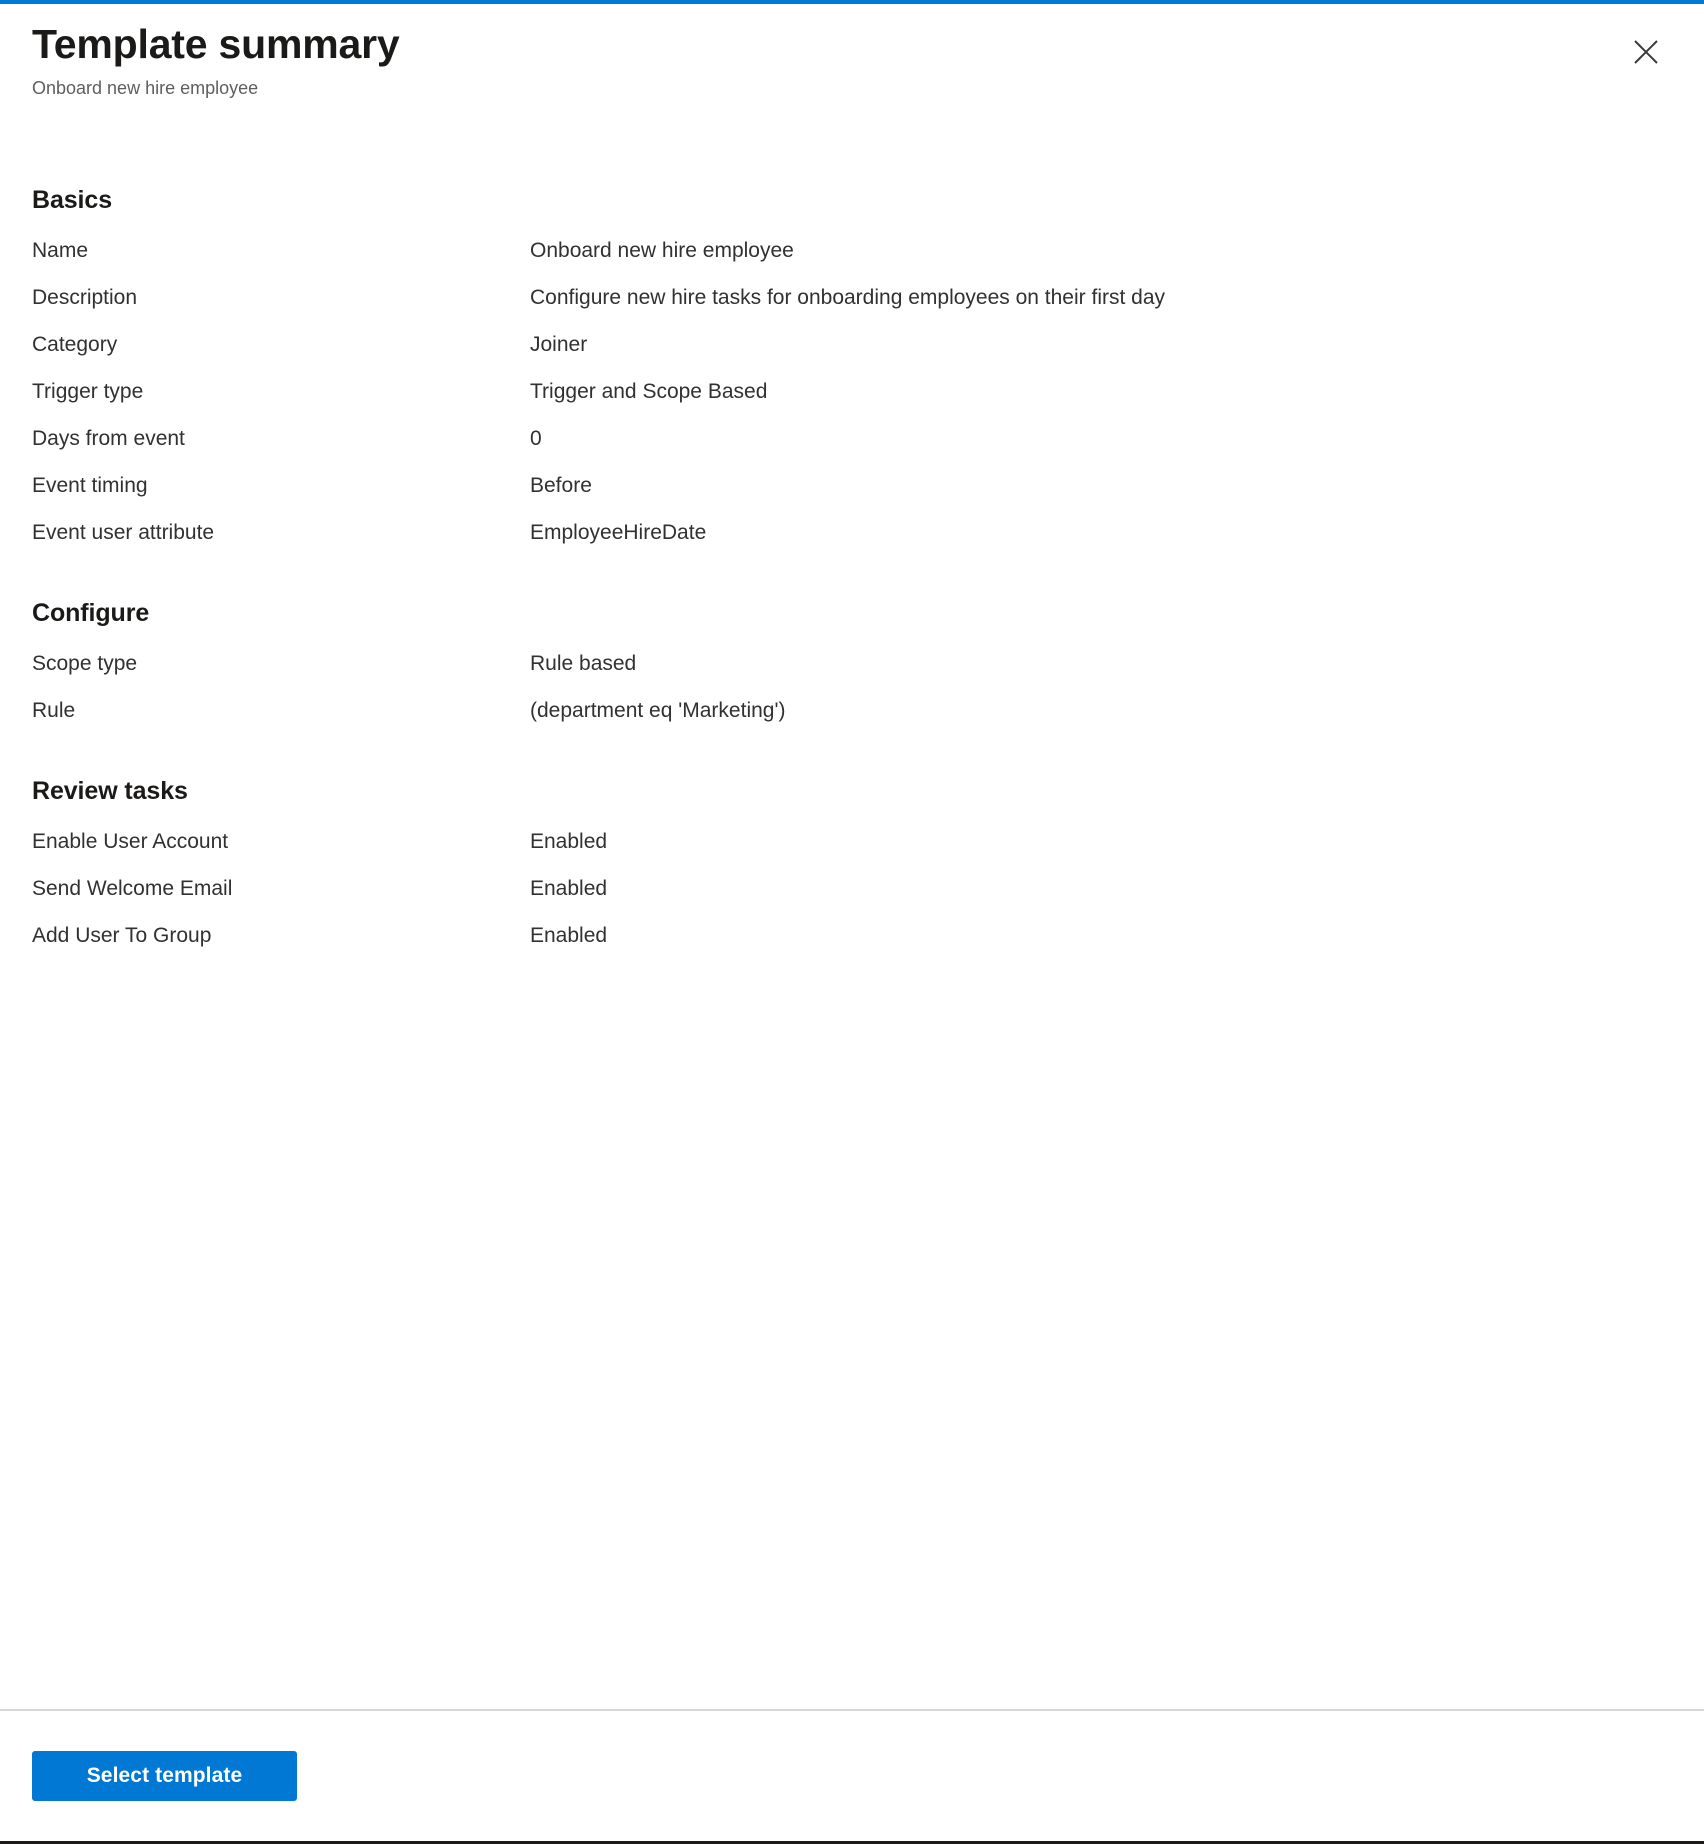  I want to click on row-value: Joiner, so click(559, 345).